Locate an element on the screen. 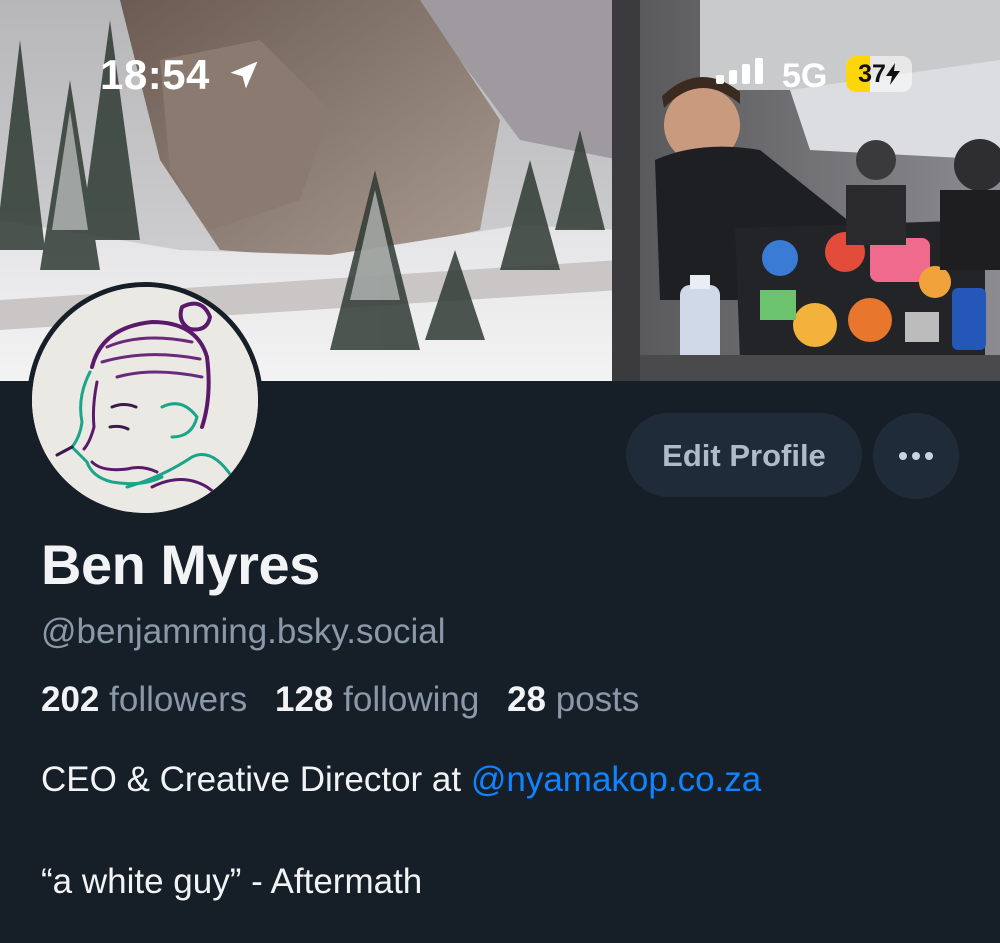  battery-charging-icon: 37 is located at coordinates (879, 74).